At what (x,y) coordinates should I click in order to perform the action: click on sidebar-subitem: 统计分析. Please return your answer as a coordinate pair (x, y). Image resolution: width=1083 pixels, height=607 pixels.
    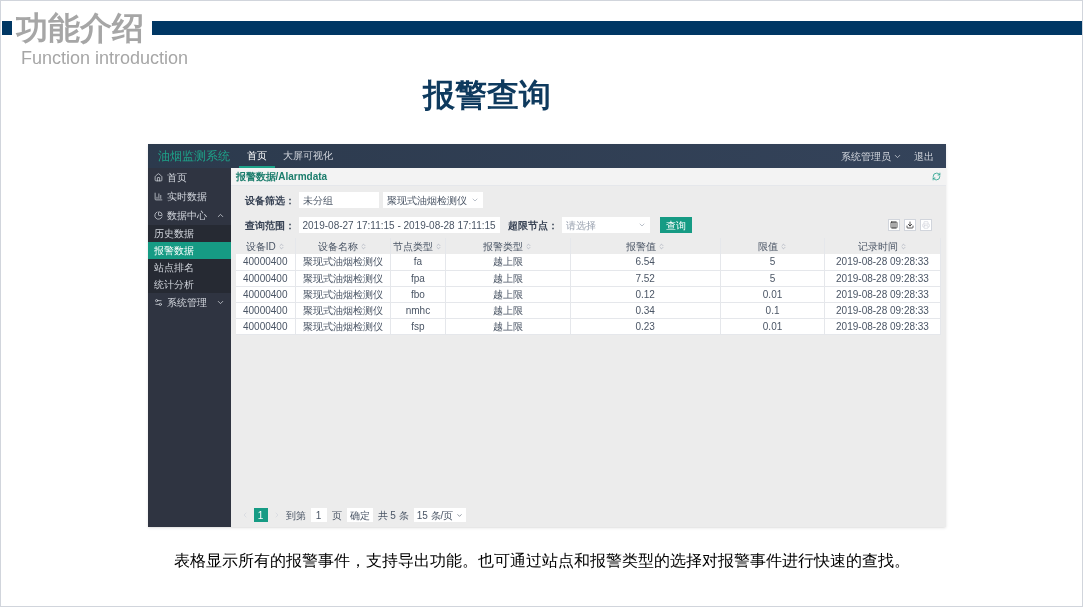
    Looking at the image, I should click on (189, 284).